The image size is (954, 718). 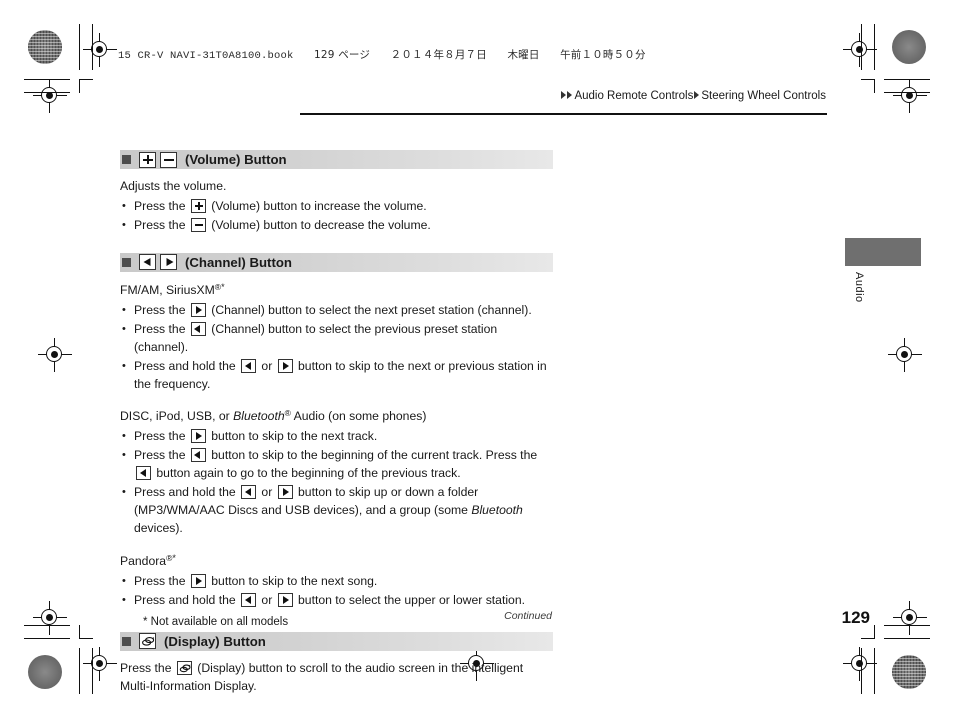 What do you see at coordinates (64, 64) in the screenshot?
I see `crop-mark-top-left` at bounding box center [64, 64].